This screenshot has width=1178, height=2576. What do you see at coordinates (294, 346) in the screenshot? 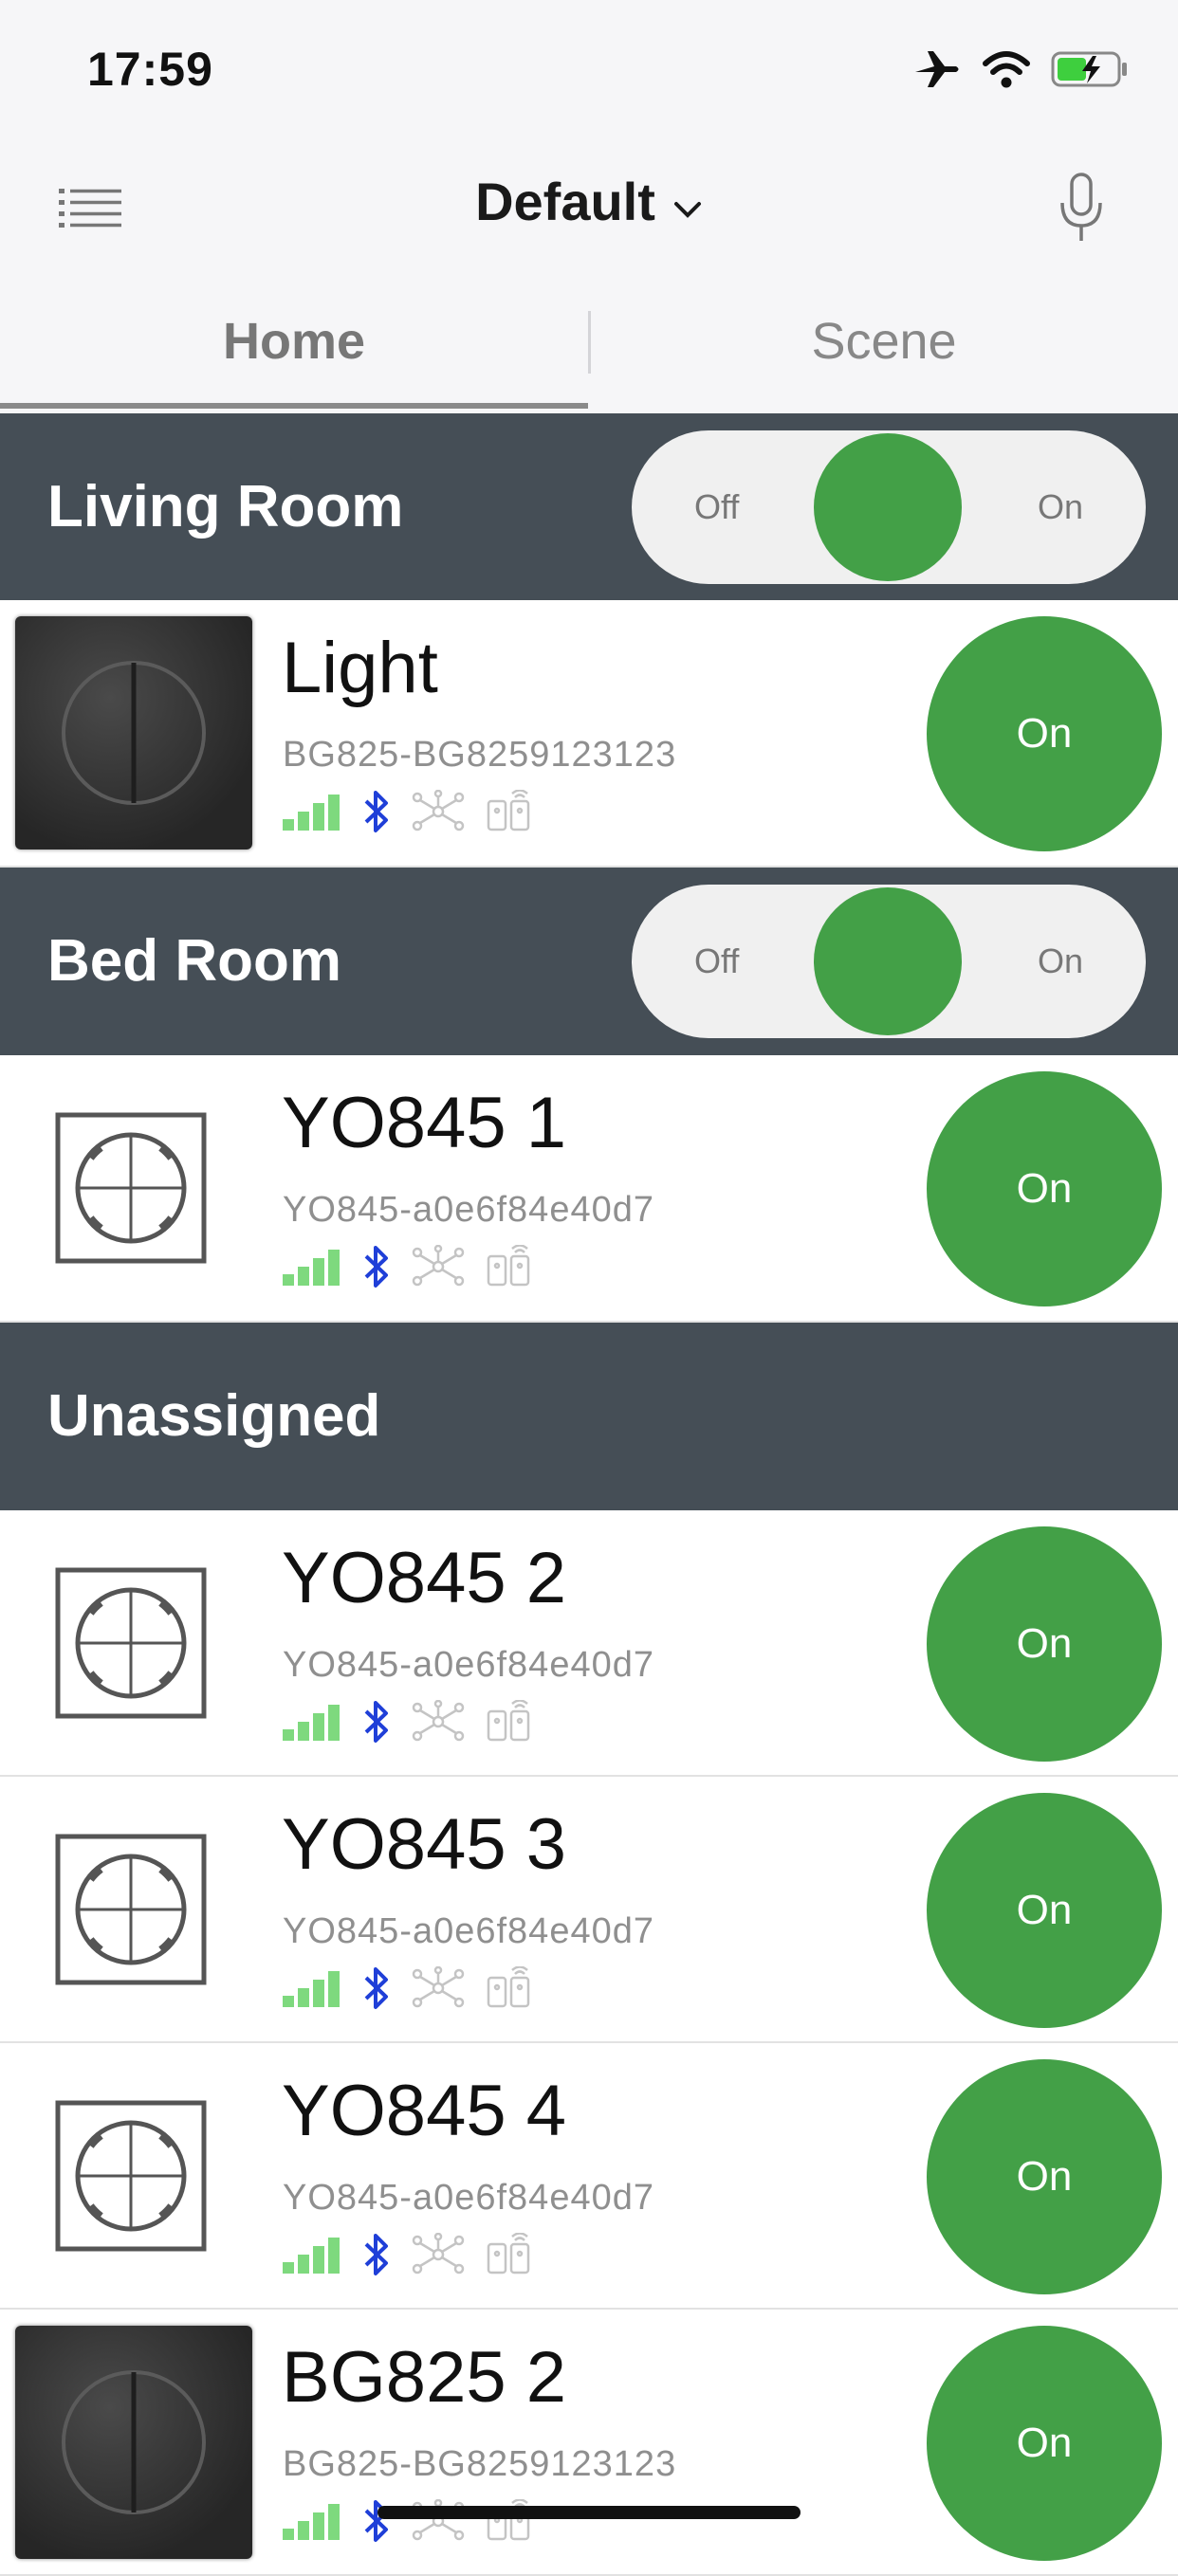
I see `tab-home: Home` at bounding box center [294, 346].